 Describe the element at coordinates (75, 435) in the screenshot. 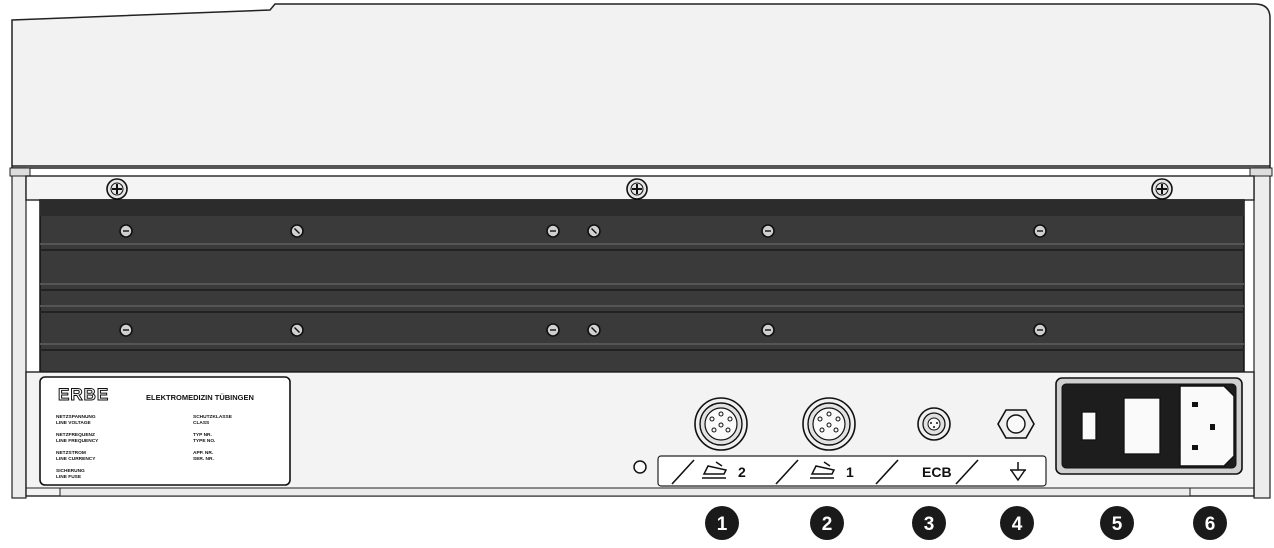

I see `label-line-frequency-de: NETZFREQUENZ` at that location.